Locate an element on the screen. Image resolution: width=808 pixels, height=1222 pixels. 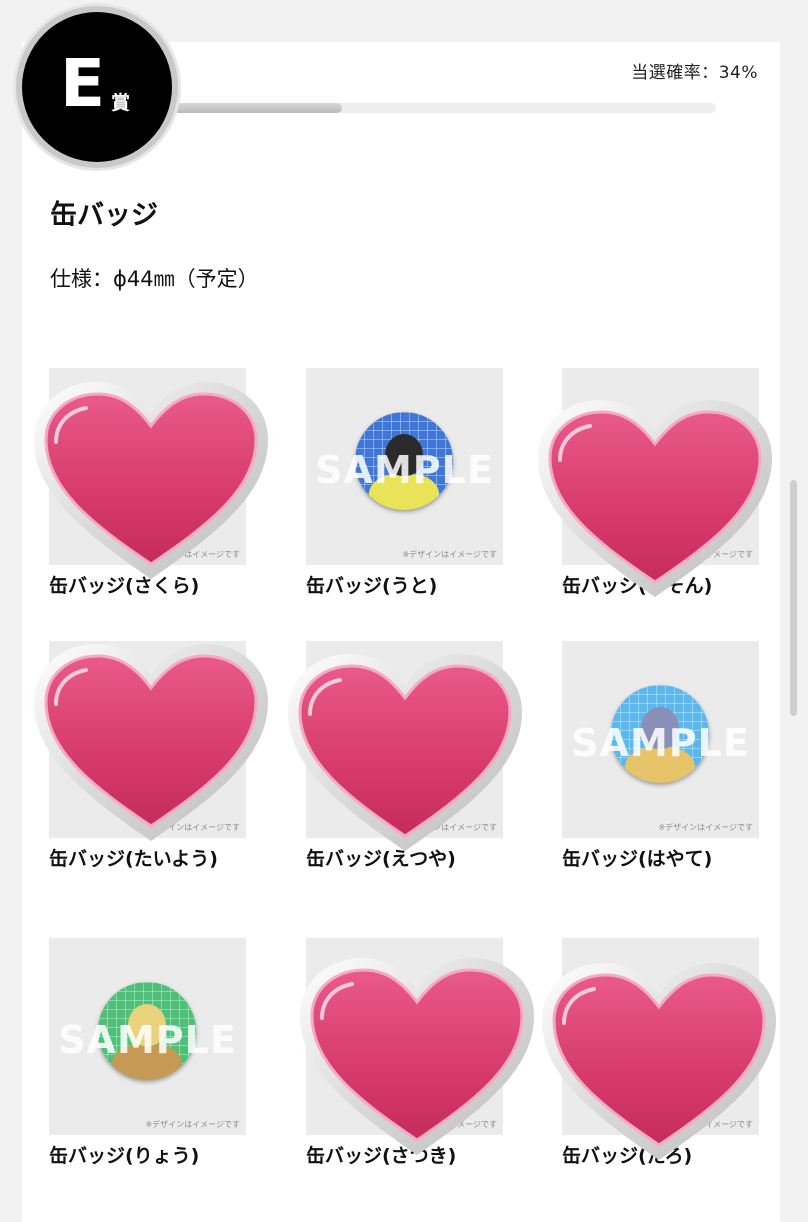
grid-item-hayate: SAMPLE ※デザインはイメージです 缶バッジ(はやて) is located at coordinates (660, 755).